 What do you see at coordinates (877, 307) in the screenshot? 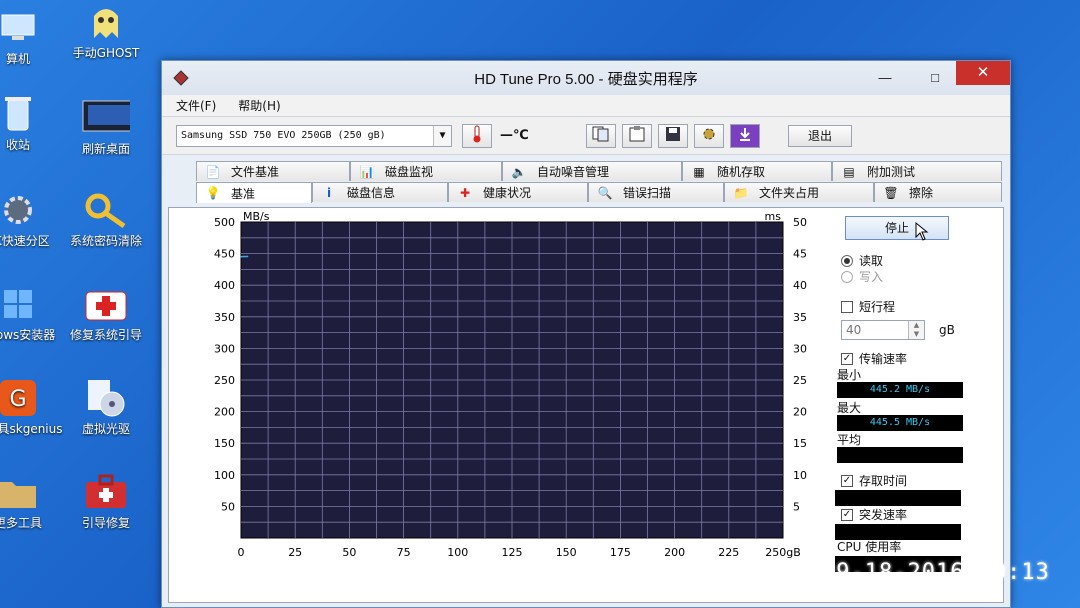
I see `short-stroke-label: 短行程` at bounding box center [877, 307].